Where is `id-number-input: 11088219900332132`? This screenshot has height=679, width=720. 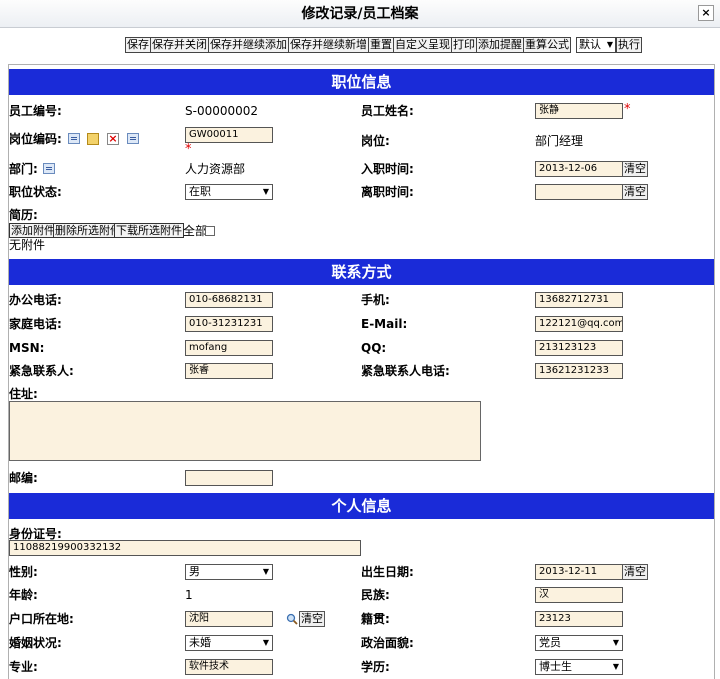 id-number-input: 11088219900332132 is located at coordinates (185, 548).